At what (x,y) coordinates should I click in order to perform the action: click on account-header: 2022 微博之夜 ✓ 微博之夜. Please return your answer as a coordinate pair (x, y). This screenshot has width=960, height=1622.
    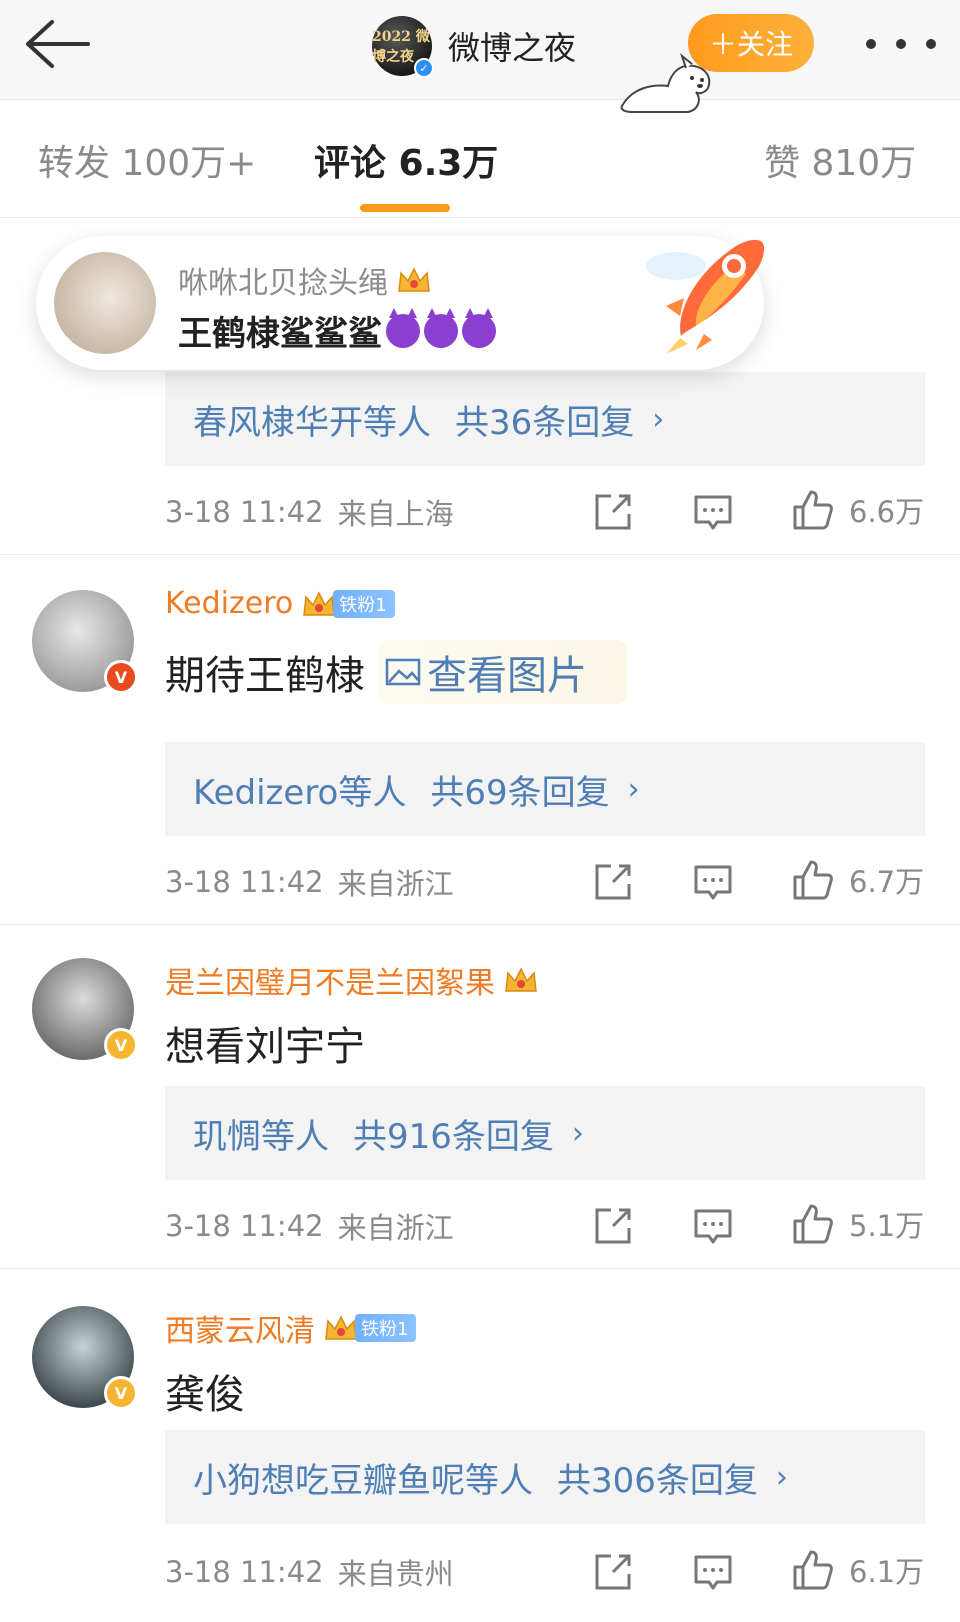
    Looking at the image, I should click on (474, 46).